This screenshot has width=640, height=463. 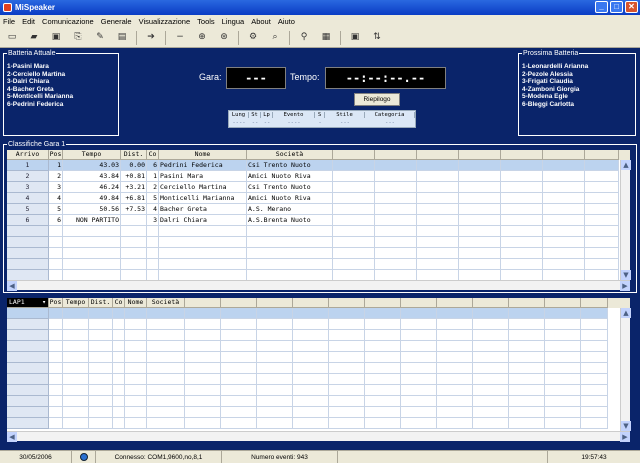 What do you see at coordinates (616, 7) in the screenshot?
I see `maximize-button: □` at bounding box center [616, 7].